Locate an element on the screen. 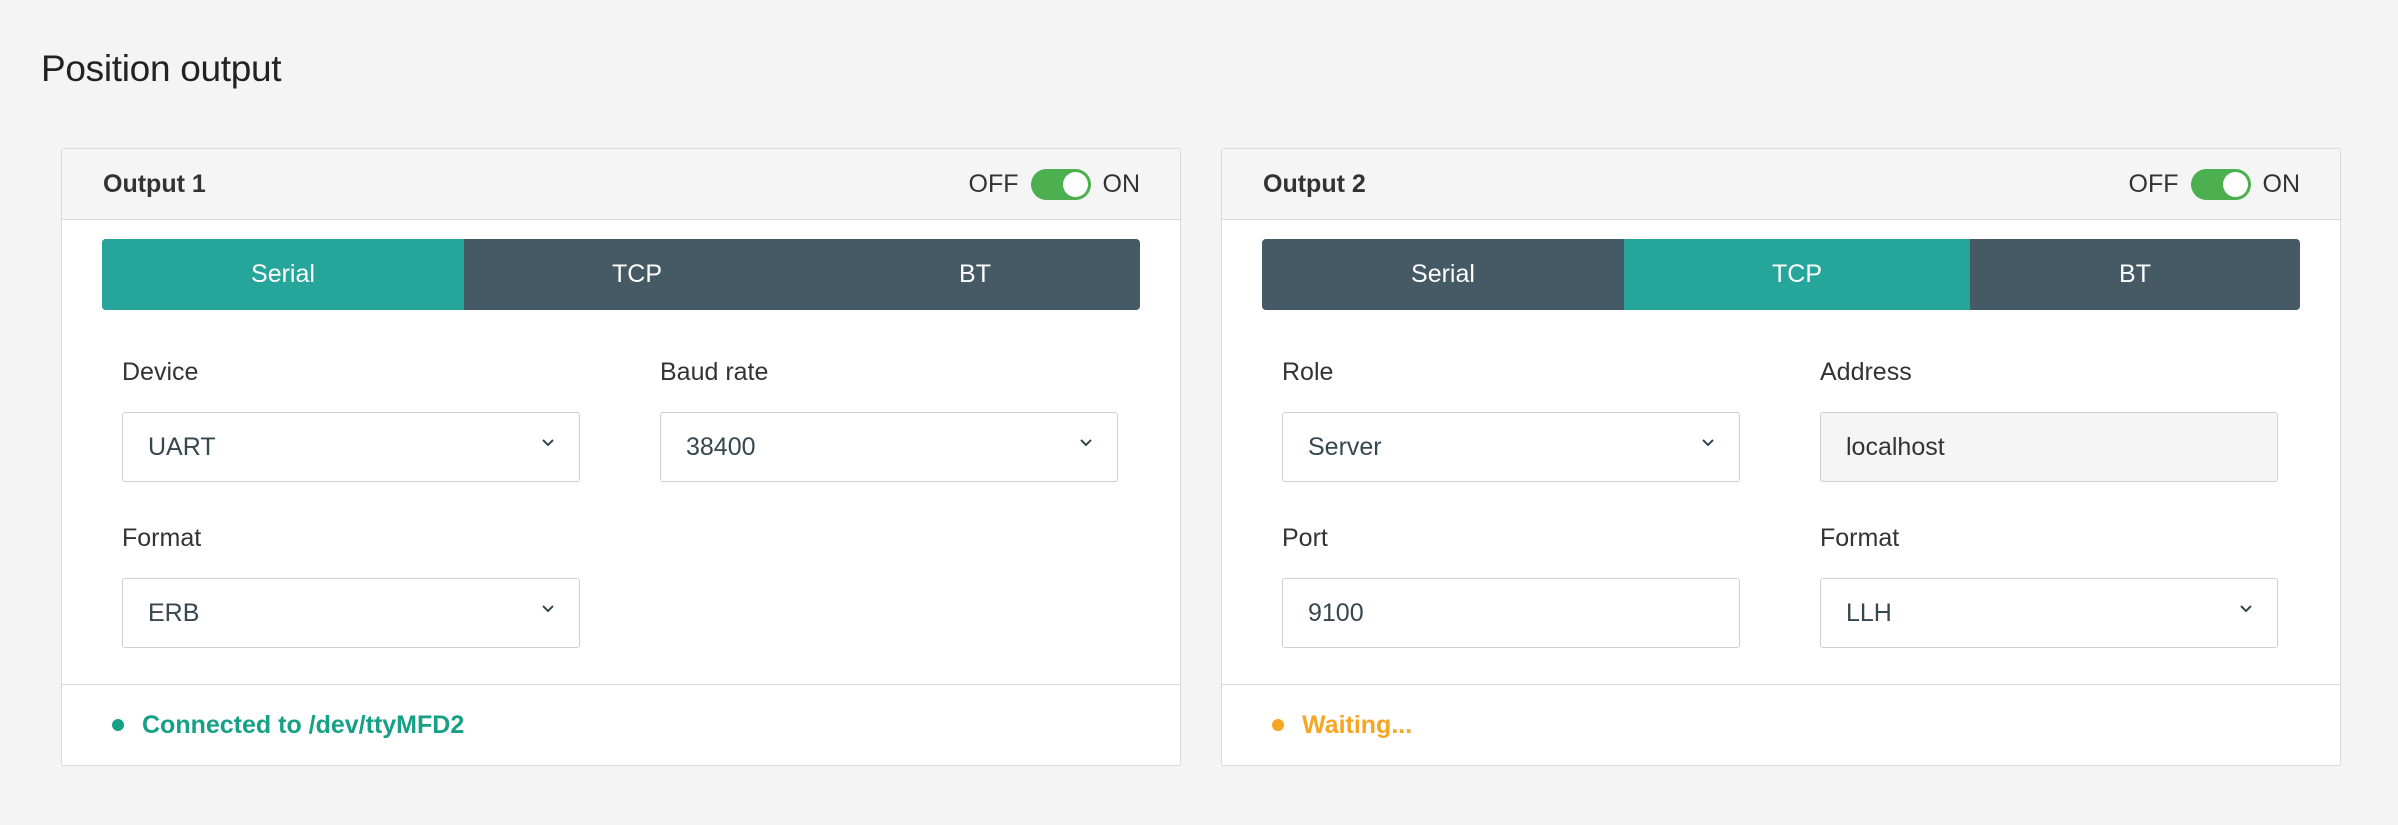 The image size is (2398, 825). output-2-tabs: Serial TCP BT is located at coordinates (1781, 274).